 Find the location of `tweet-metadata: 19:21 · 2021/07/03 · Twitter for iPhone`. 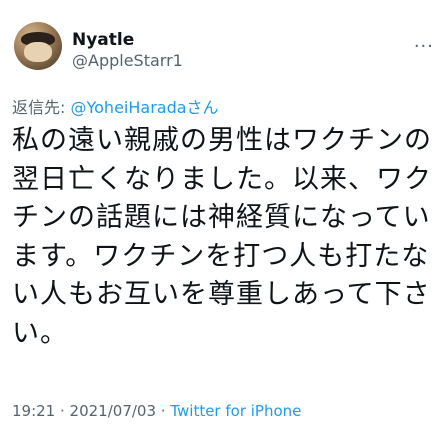

tweet-metadata: 19:21 · 2021/07/03 · Twitter for iPhone is located at coordinates (156, 411).